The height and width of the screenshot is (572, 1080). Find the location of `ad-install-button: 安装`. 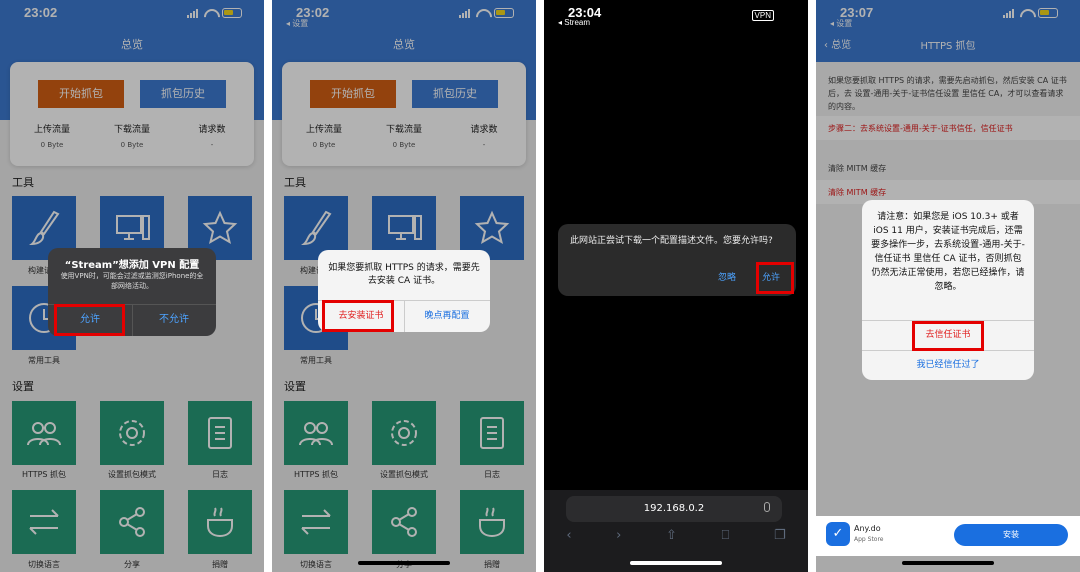

ad-install-button: 安装 is located at coordinates (1011, 535).